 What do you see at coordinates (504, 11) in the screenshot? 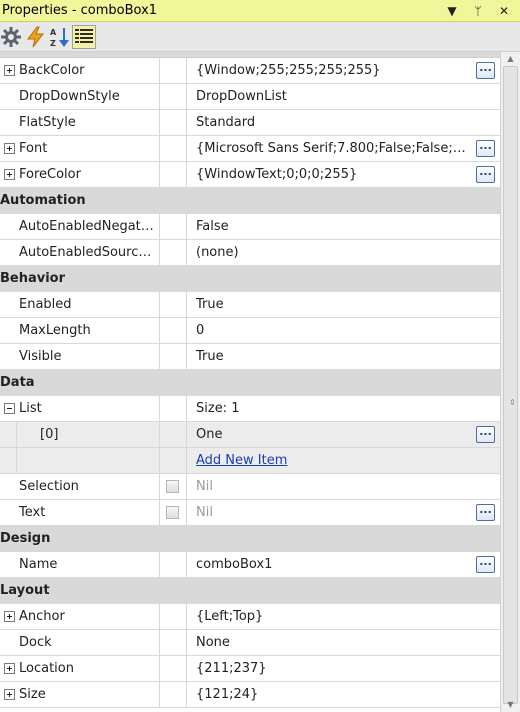
I see `close-icon: ✕` at bounding box center [504, 11].